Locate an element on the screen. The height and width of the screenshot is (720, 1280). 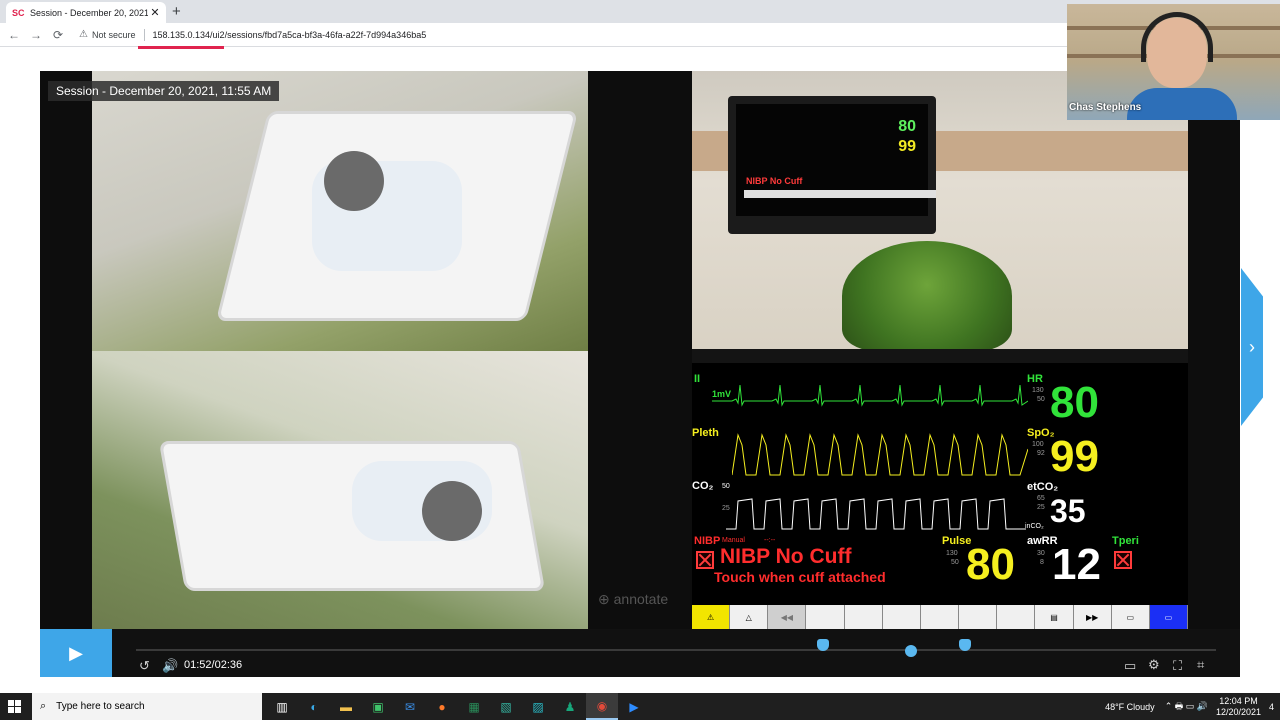
replay-icon: ↺ is located at coordinates (144, 666).